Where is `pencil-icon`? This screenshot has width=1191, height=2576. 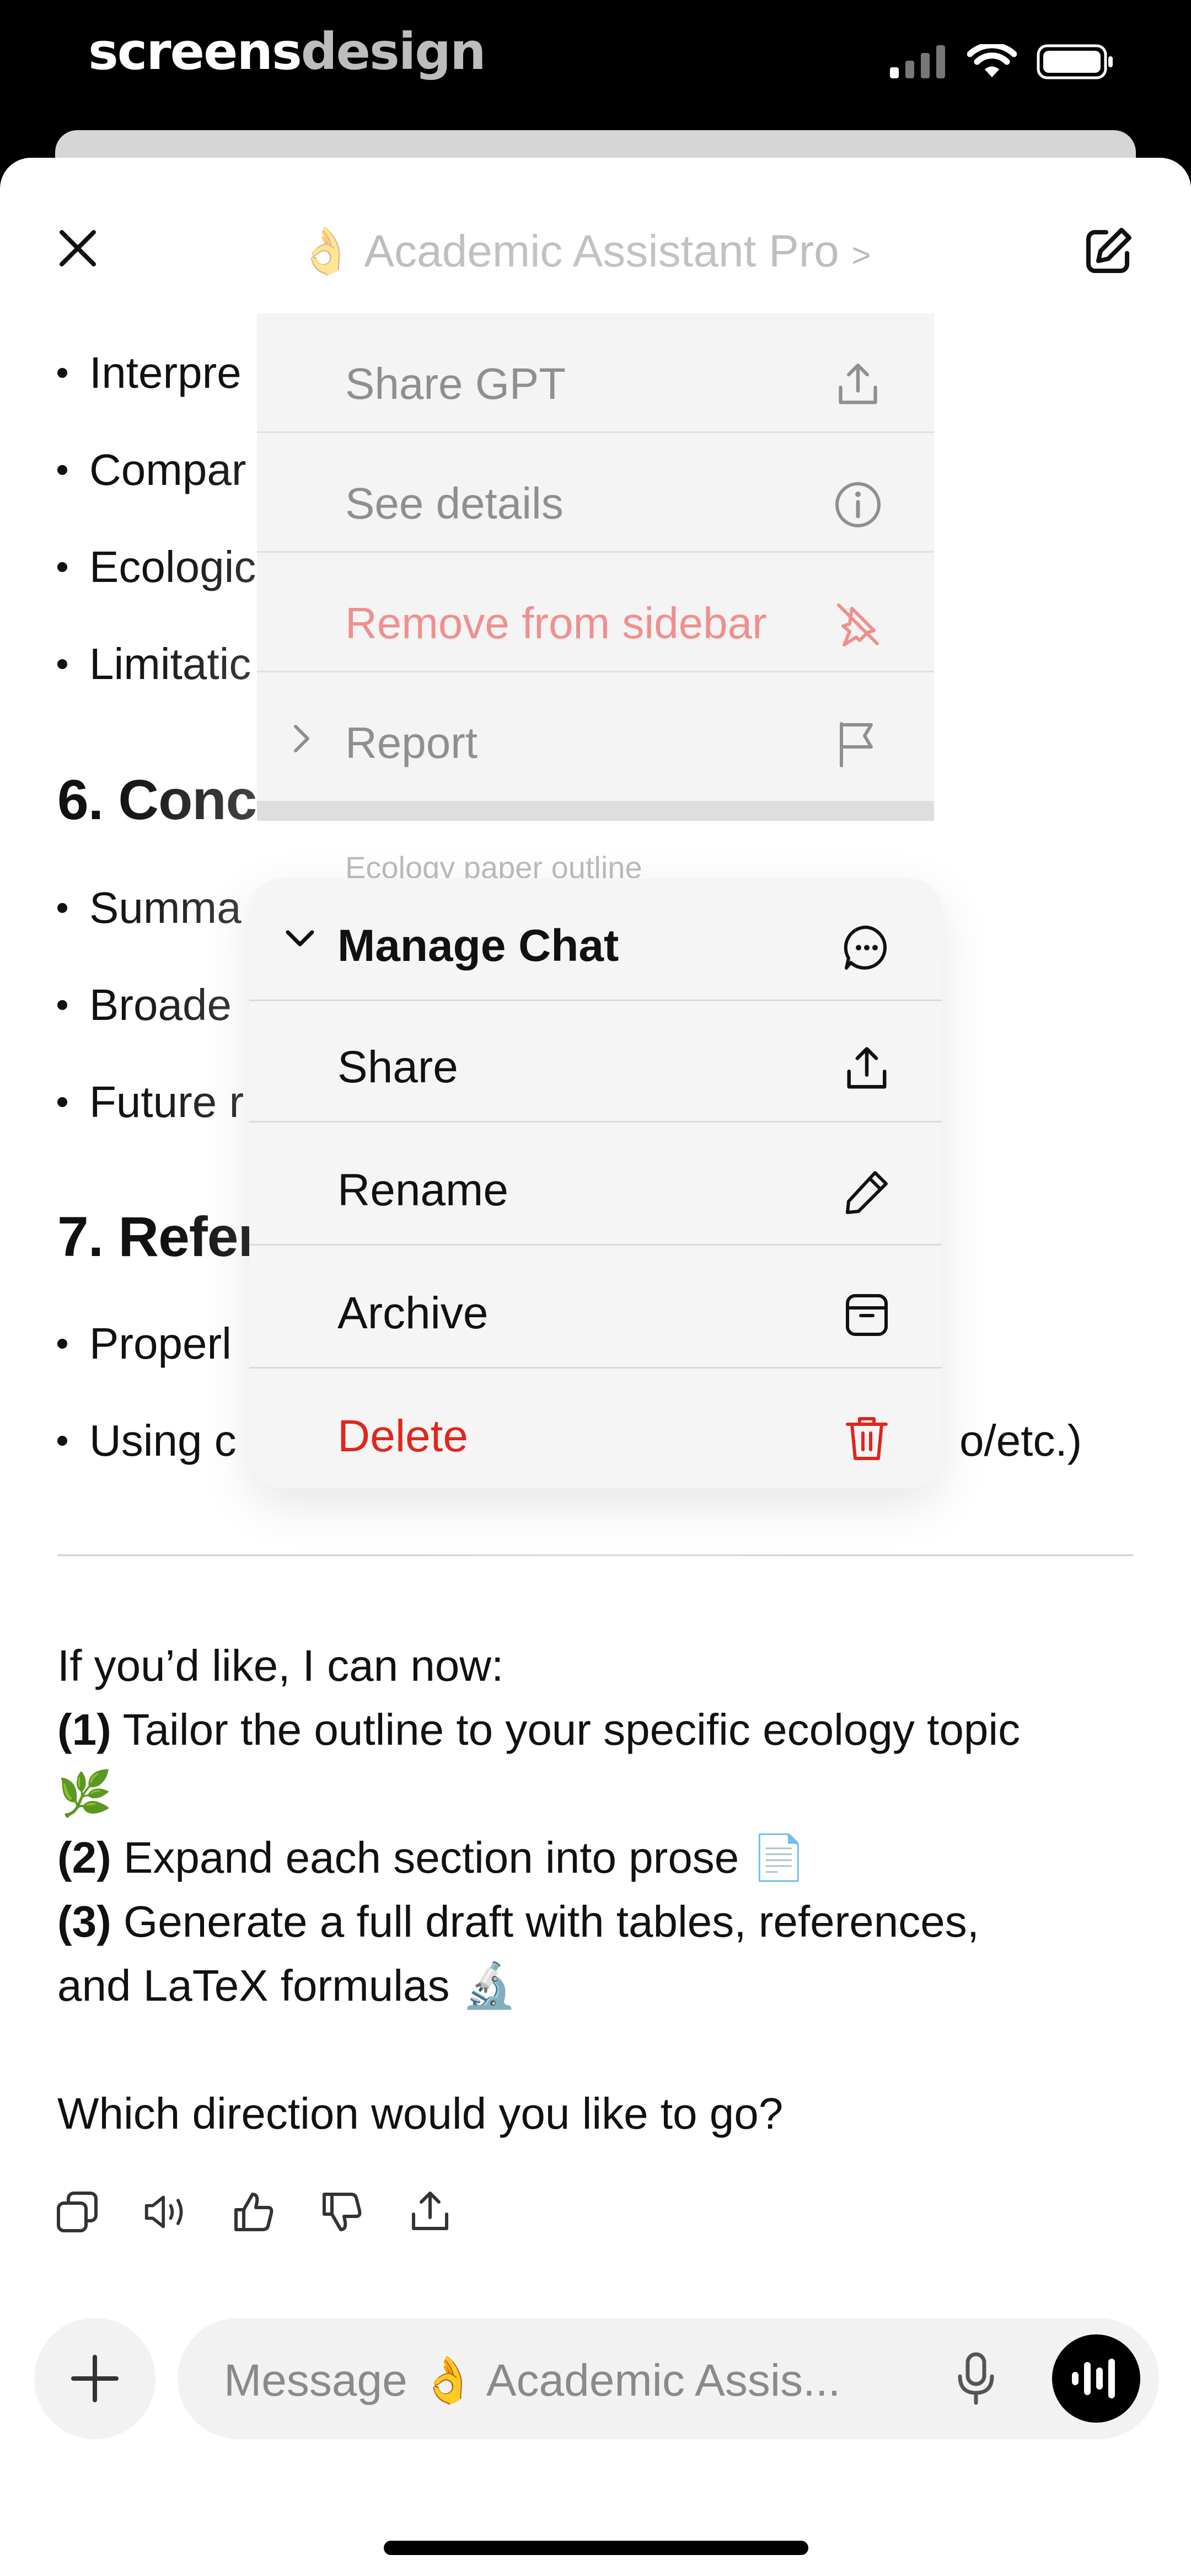 pencil-icon is located at coordinates (867, 1192).